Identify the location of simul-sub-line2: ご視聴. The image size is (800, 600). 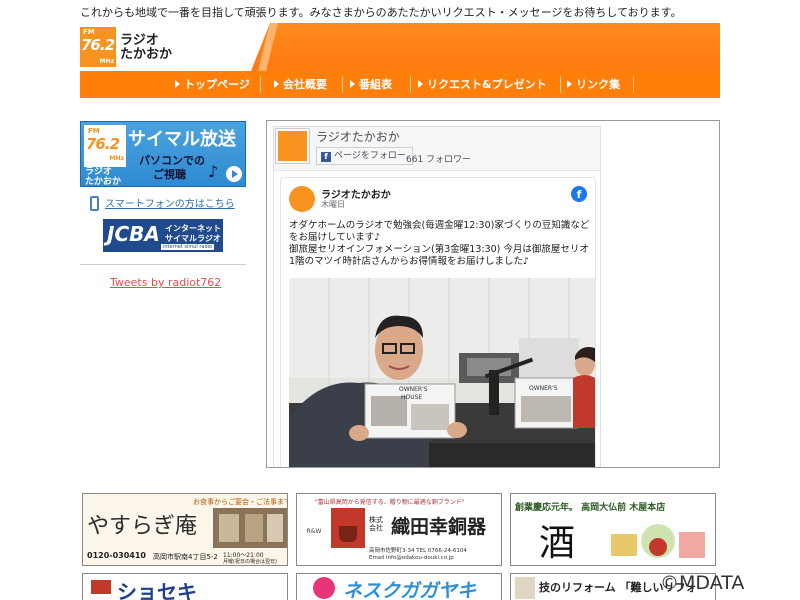
(169, 174).